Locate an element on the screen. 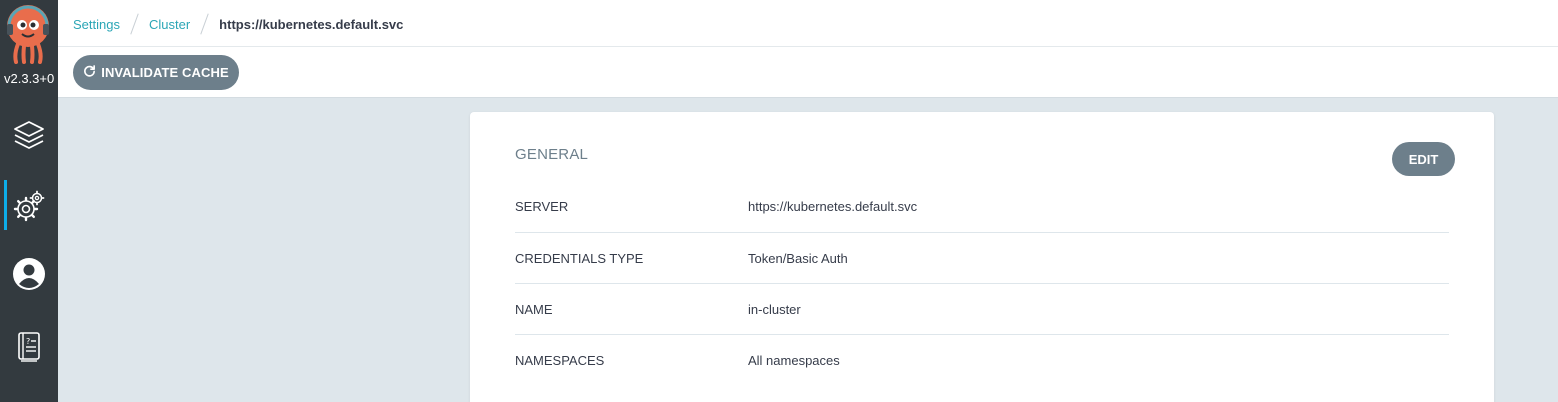 This screenshot has width=1558, height=402. breadcrumb-cluster: Cluster is located at coordinates (169, 24).